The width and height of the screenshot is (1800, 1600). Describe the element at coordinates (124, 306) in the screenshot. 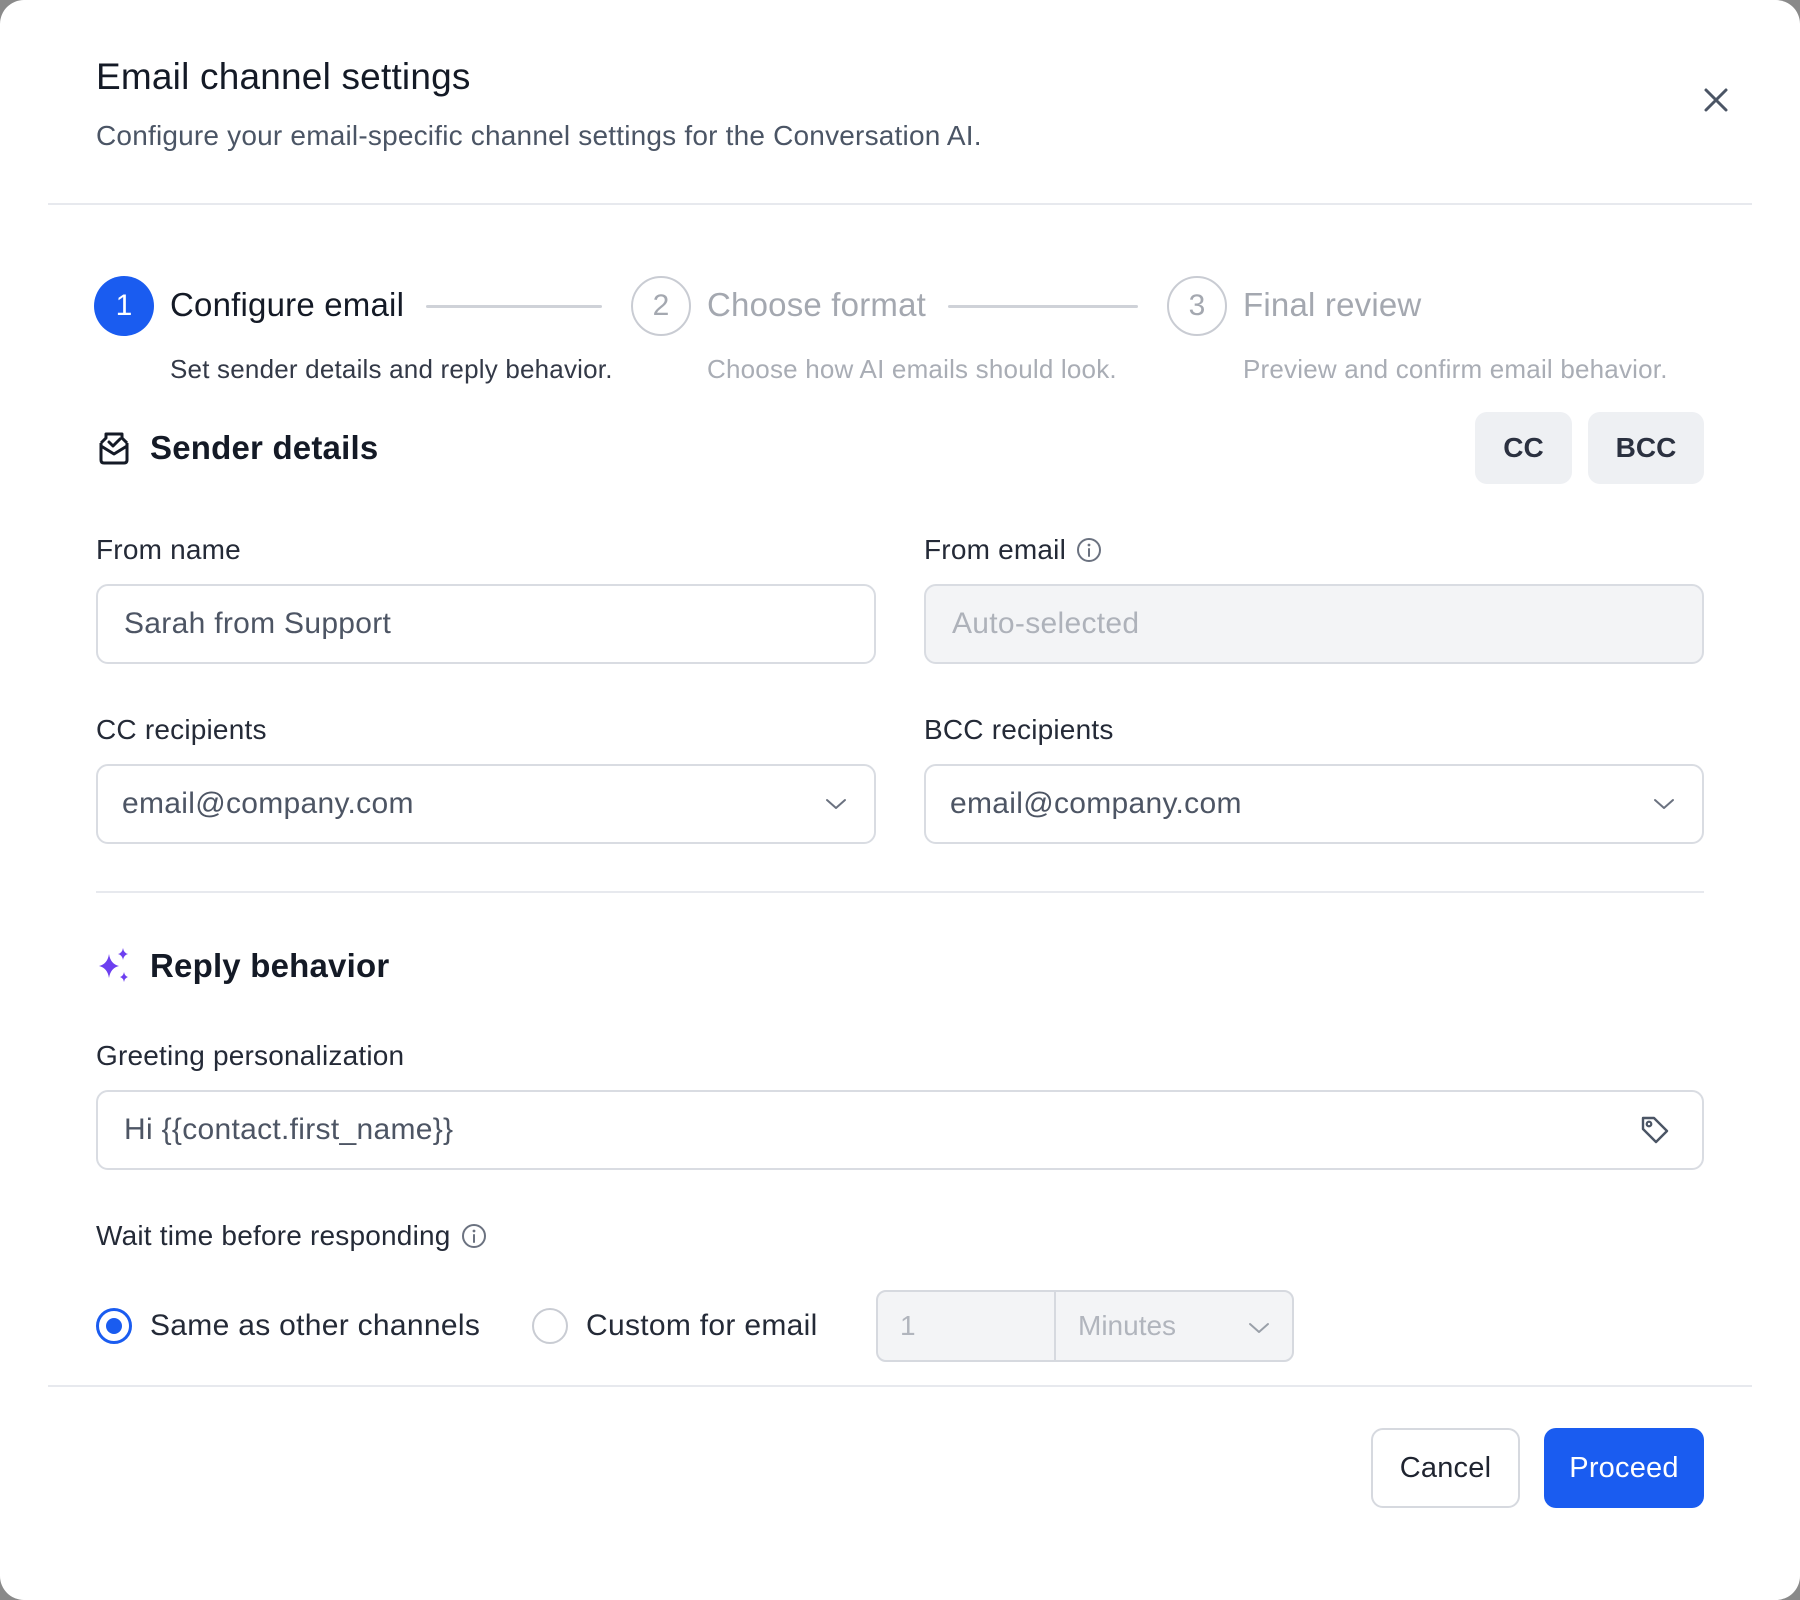

I see `step-1-number: 1` at that location.